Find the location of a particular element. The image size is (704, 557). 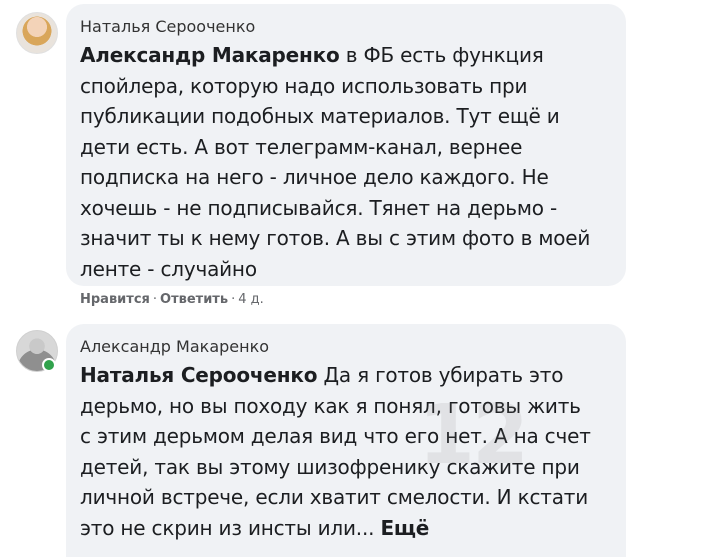

comment-author: Наталья Серооченко is located at coordinates (346, 27).